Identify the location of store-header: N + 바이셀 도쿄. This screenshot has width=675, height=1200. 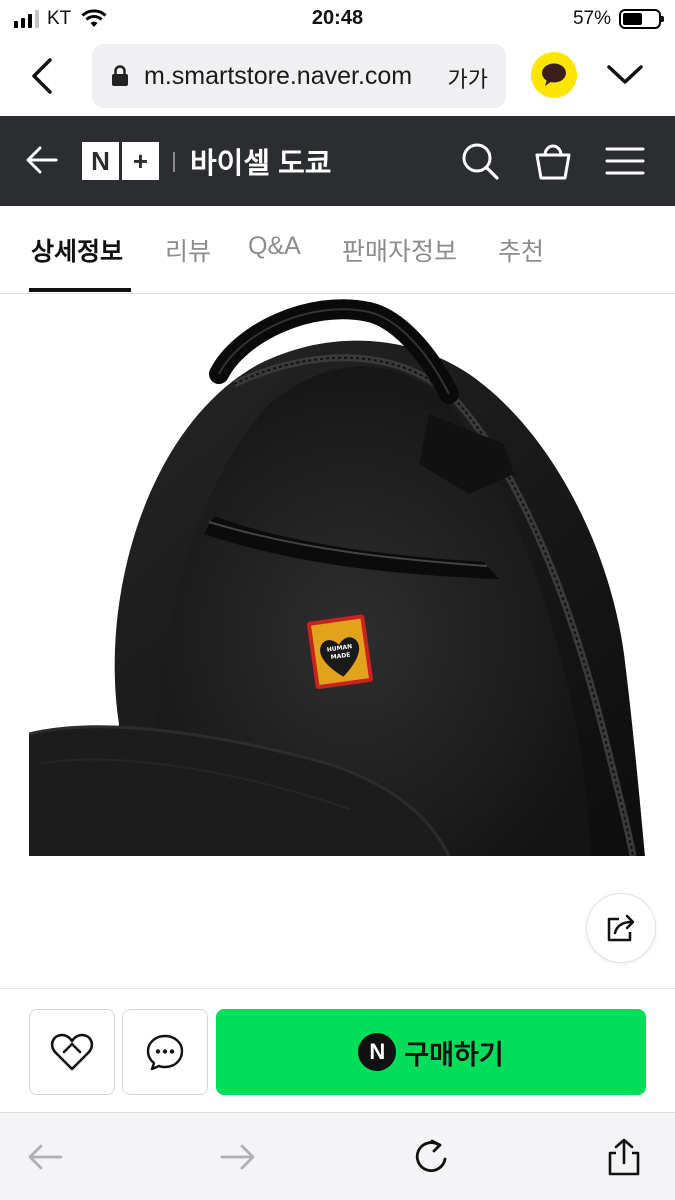
(337, 161).